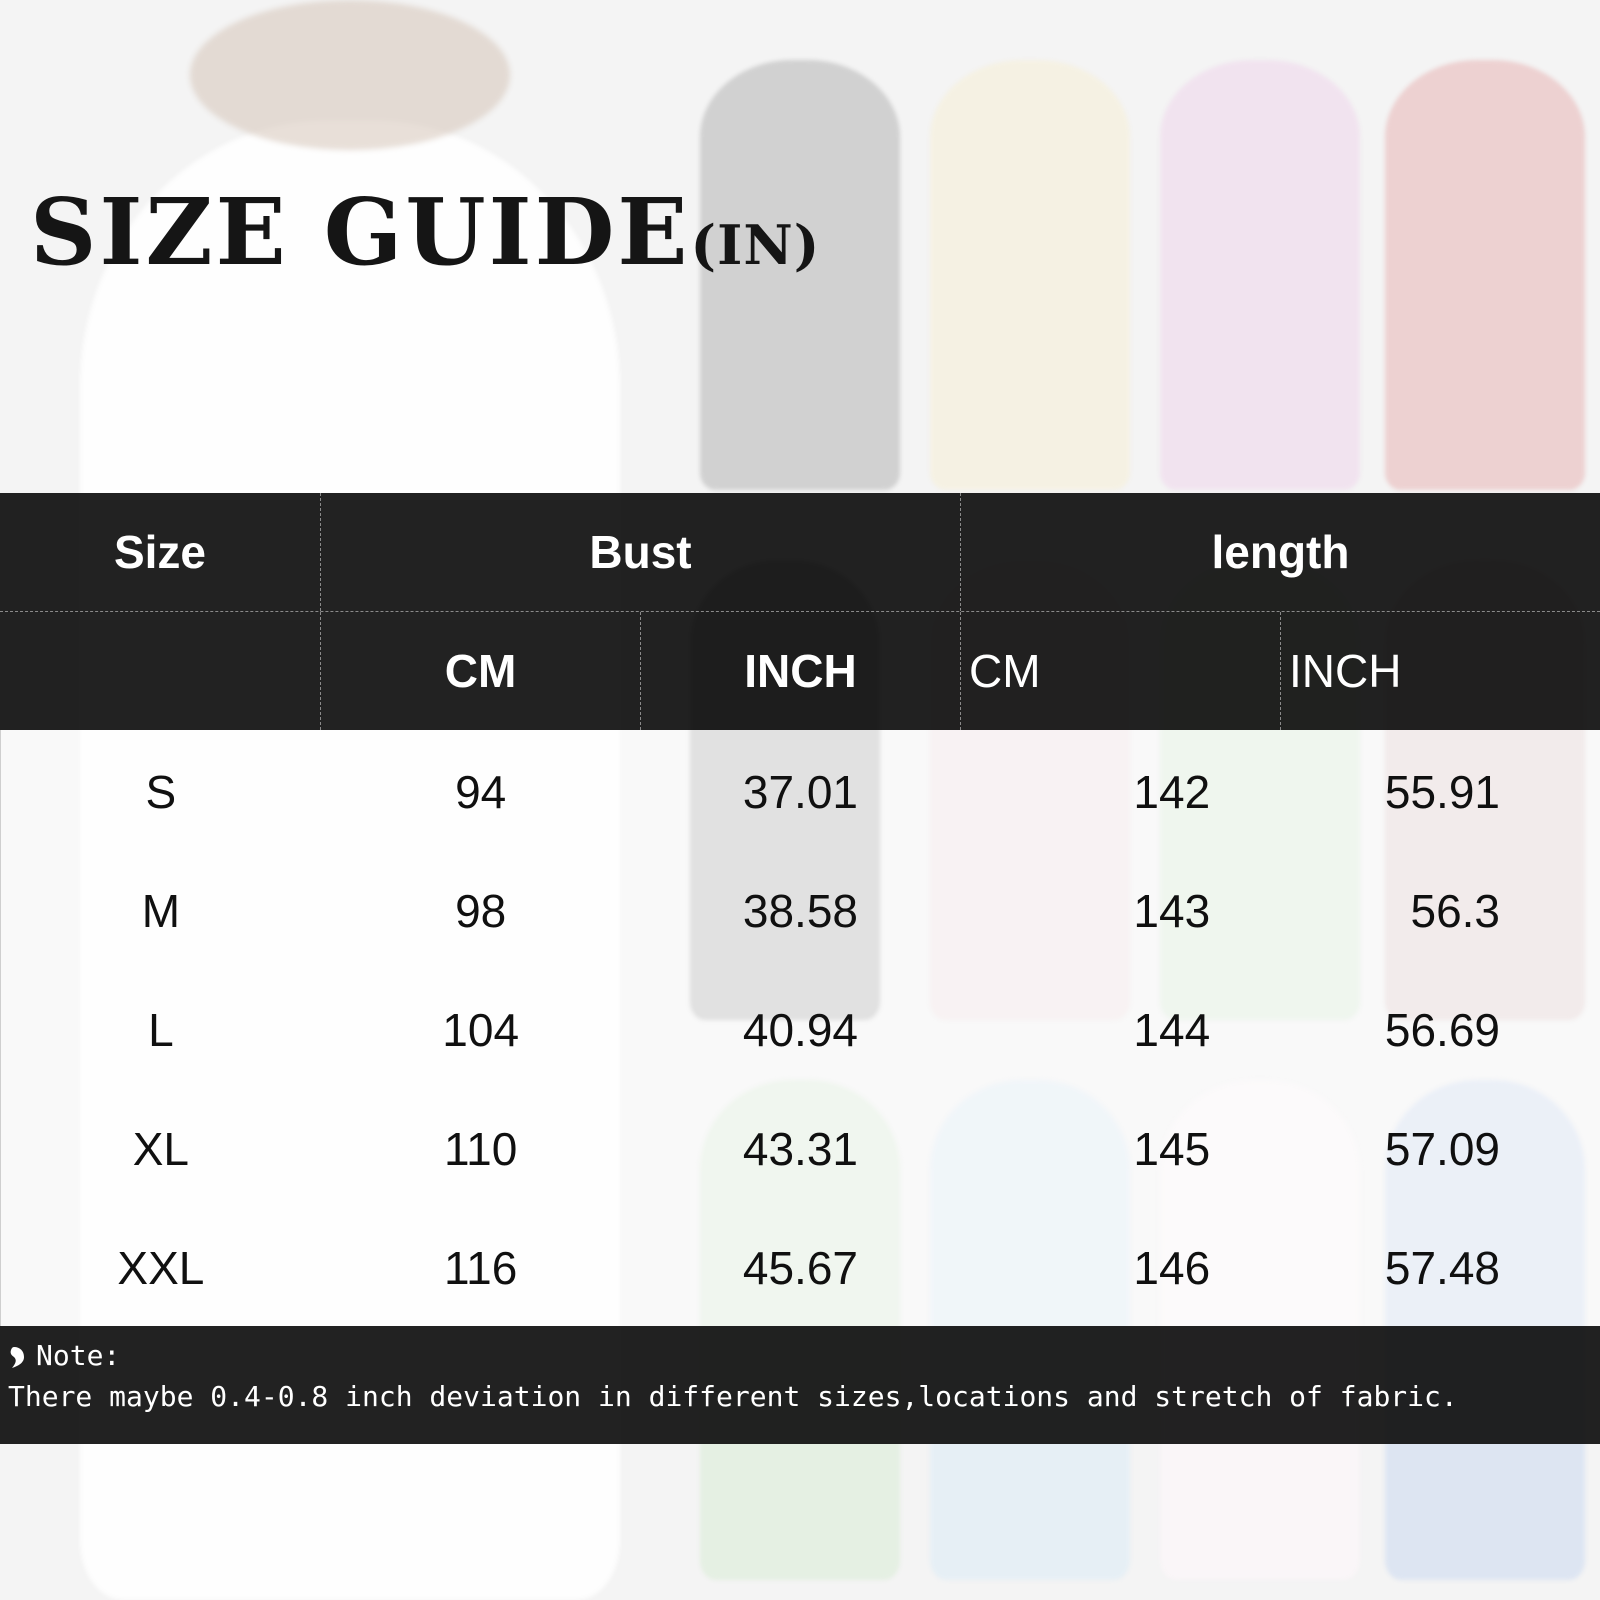 The width and height of the screenshot is (1600, 1600). What do you see at coordinates (481, 1267) in the screenshot?
I see `cell-bust-cm: 116` at bounding box center [481, 1267].